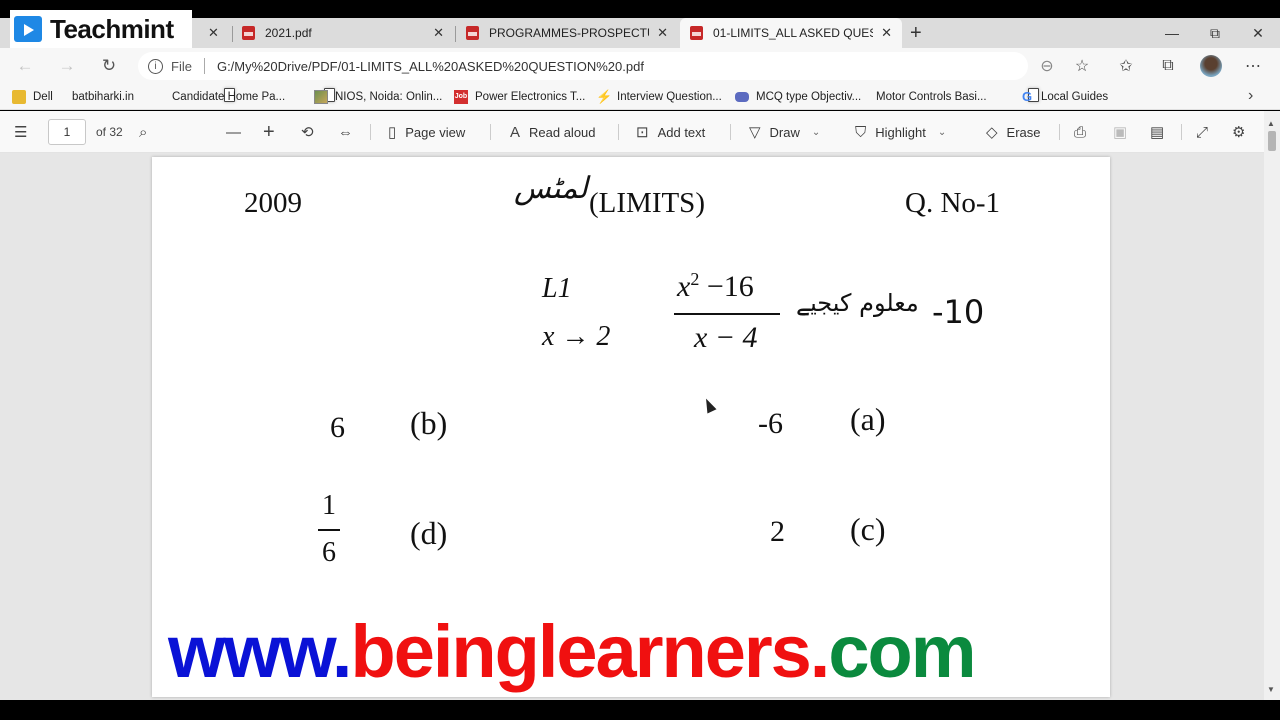 This screenshot has height=720, width=1280. I want to click on bookmark-dell: Dell, so click(32, 97).